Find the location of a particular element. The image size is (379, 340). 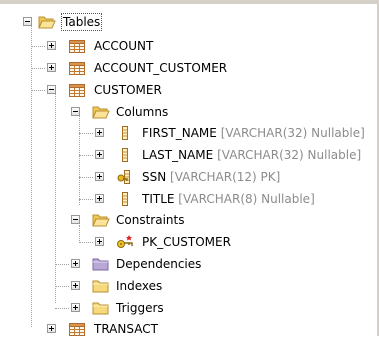

column-name: LAST_NAME is located at coordinates (178, 155).